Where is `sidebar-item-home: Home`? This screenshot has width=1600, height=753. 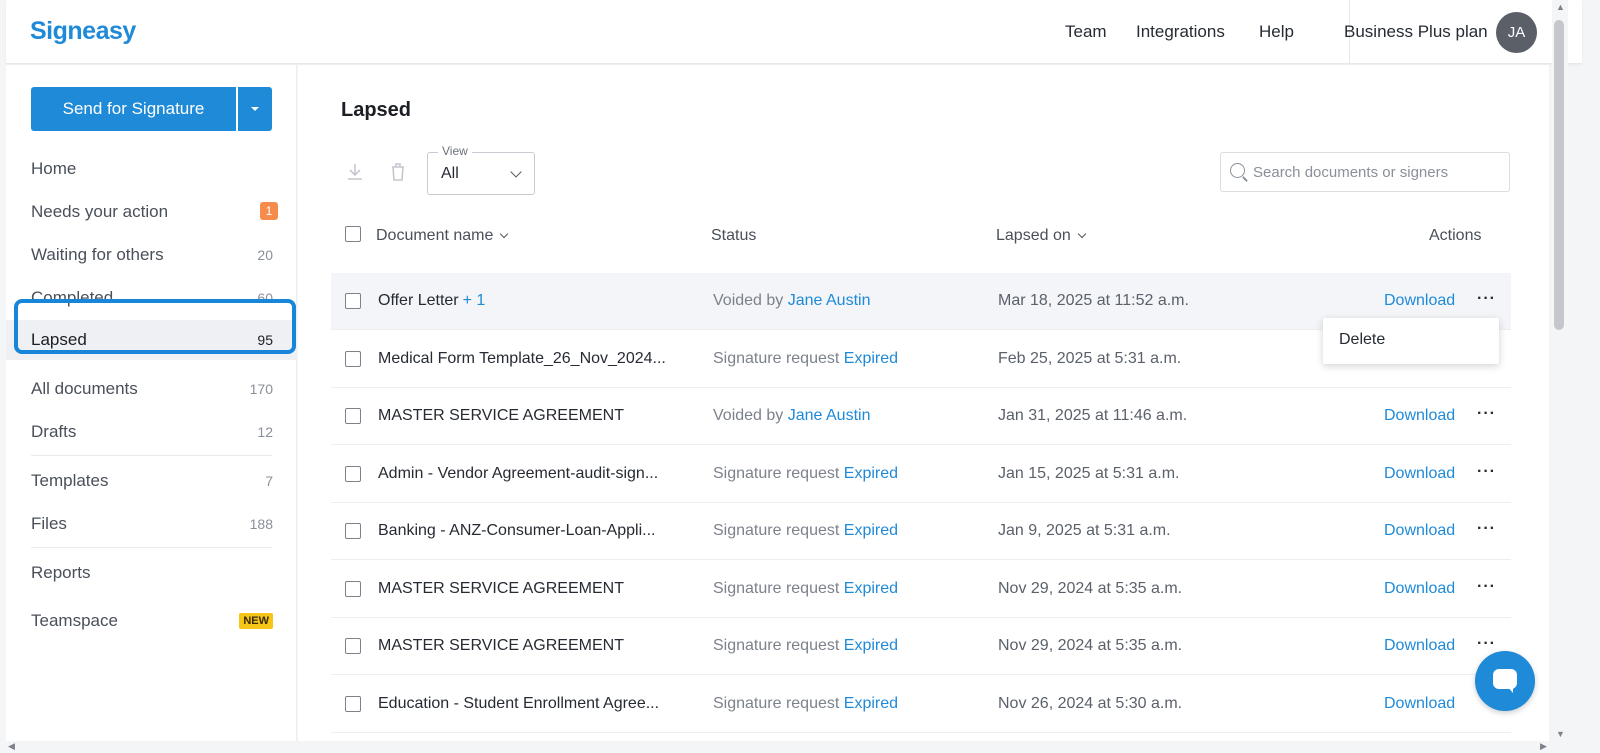 sidebar-item-home: Home is located at coordinates (151, 169).